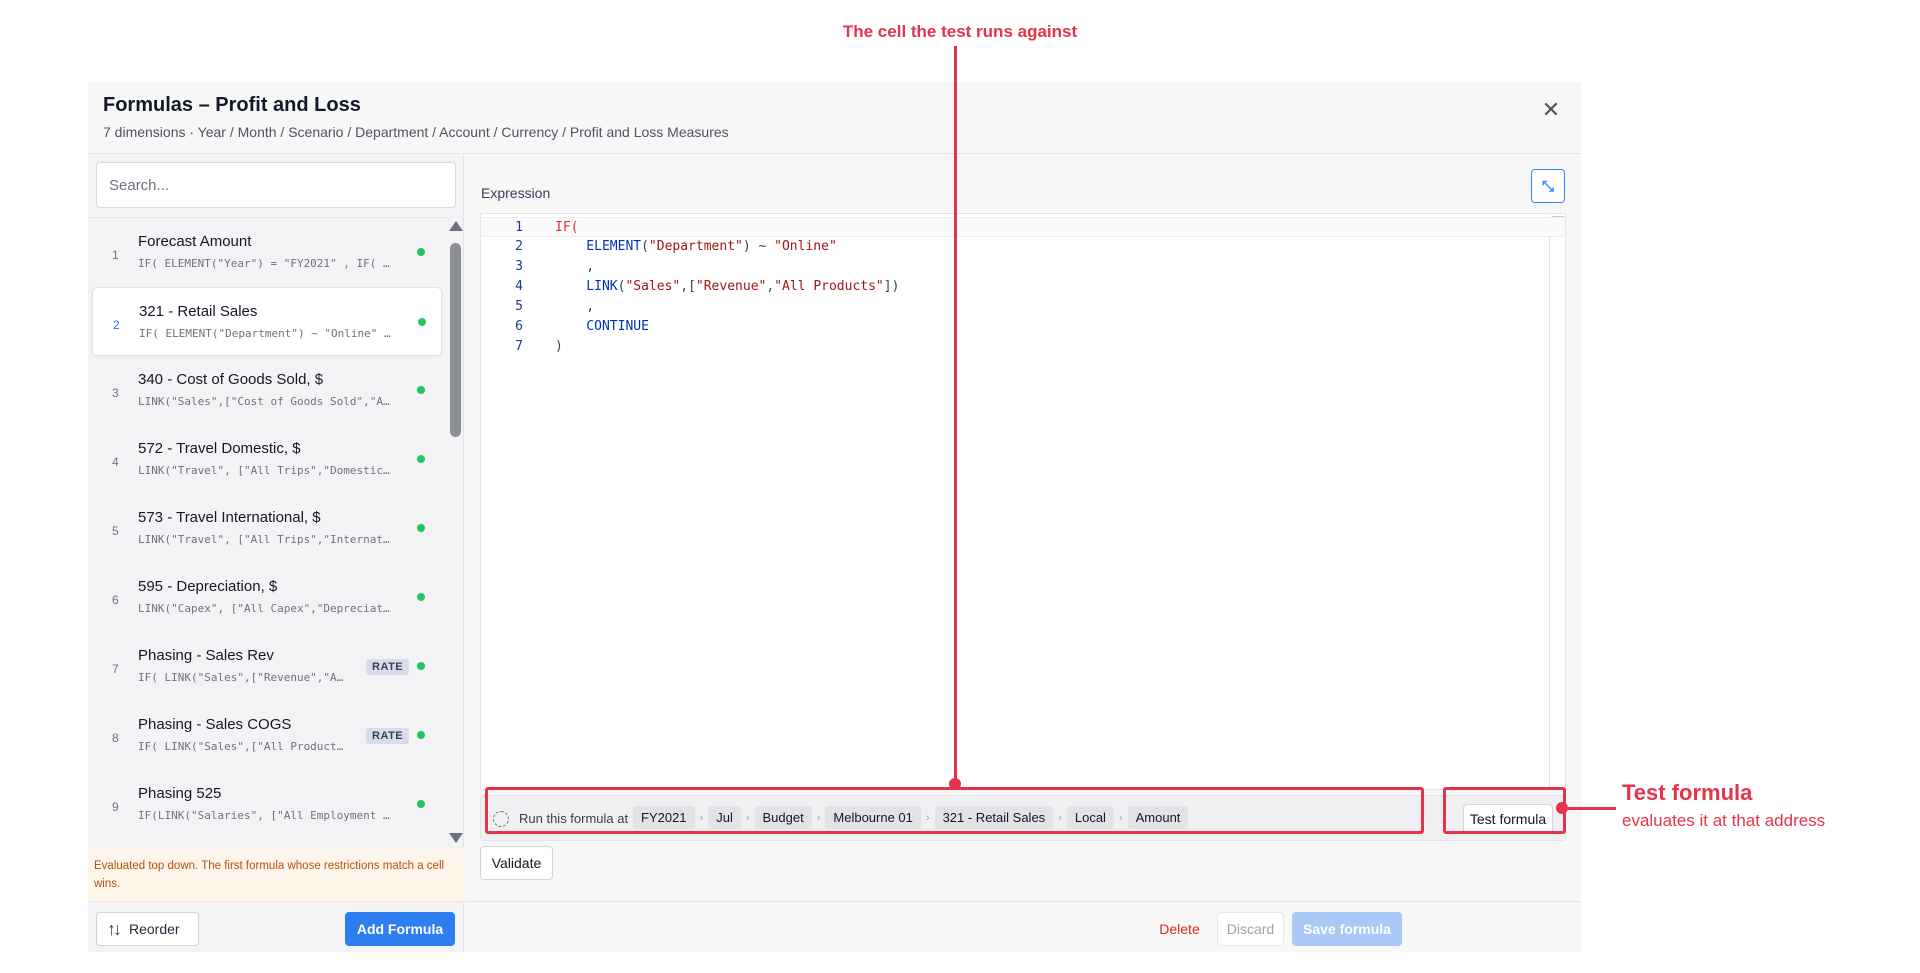 This screenshot has height=973, width=1920. What do you see at coordinates (1023, 307) in the screenshot?
I see `code-line: 5 ,` at bounding box center [1023, 307].